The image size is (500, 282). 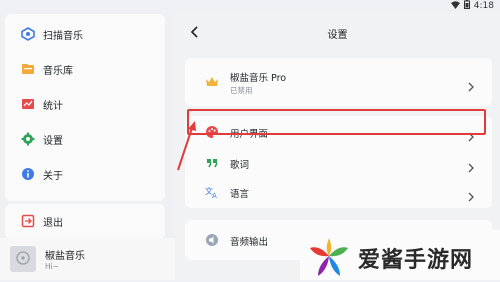 What do you see at coordinates (338, 163) in the screenshot?
I see `settings-row-lyrics: 歌词` at bounding box center [338, 163].